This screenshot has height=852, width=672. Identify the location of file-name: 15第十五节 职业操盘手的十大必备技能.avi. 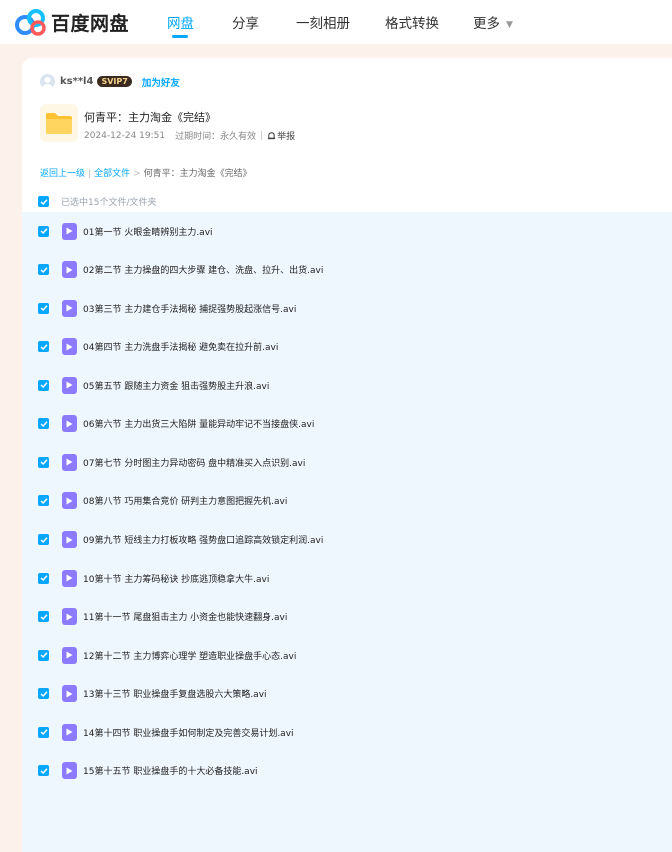
(170, 770).